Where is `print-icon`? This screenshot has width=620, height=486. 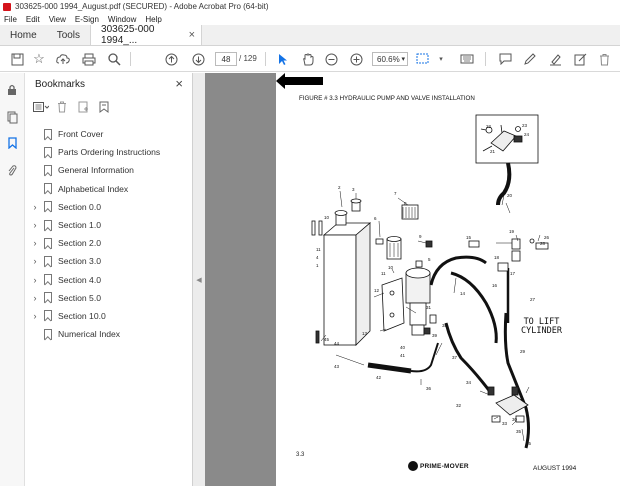
print-icon is located at coordinates (89, 59).